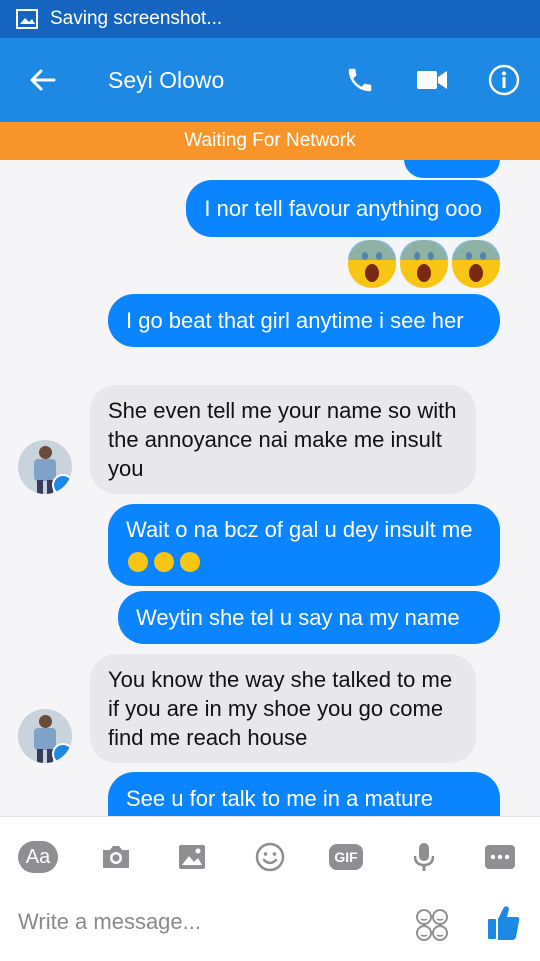  I want to click on message-text: See u for talk to me in a mature, so click(279, 798).